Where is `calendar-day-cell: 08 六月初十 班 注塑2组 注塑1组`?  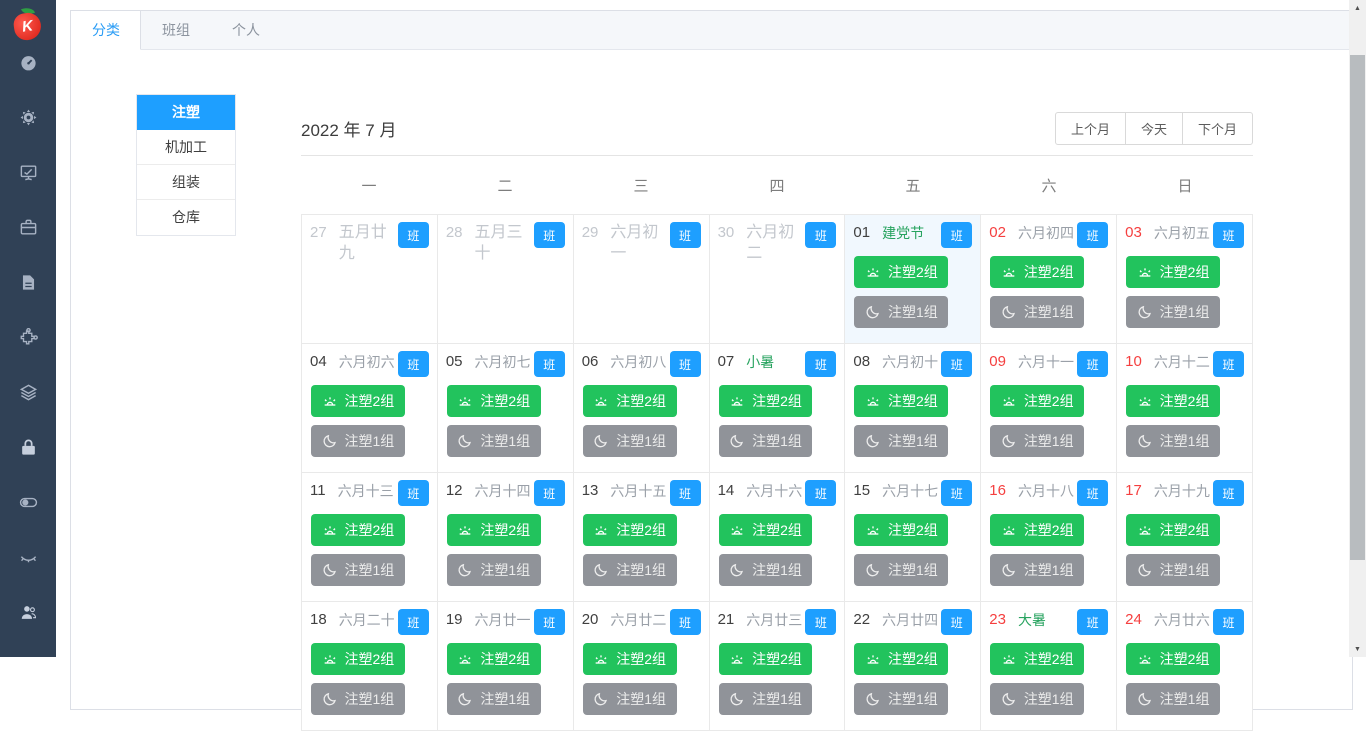
calendar-day-cell: 08 六月初十 班 注塑2组 注塑1组 is located at coordinates (913, 408).